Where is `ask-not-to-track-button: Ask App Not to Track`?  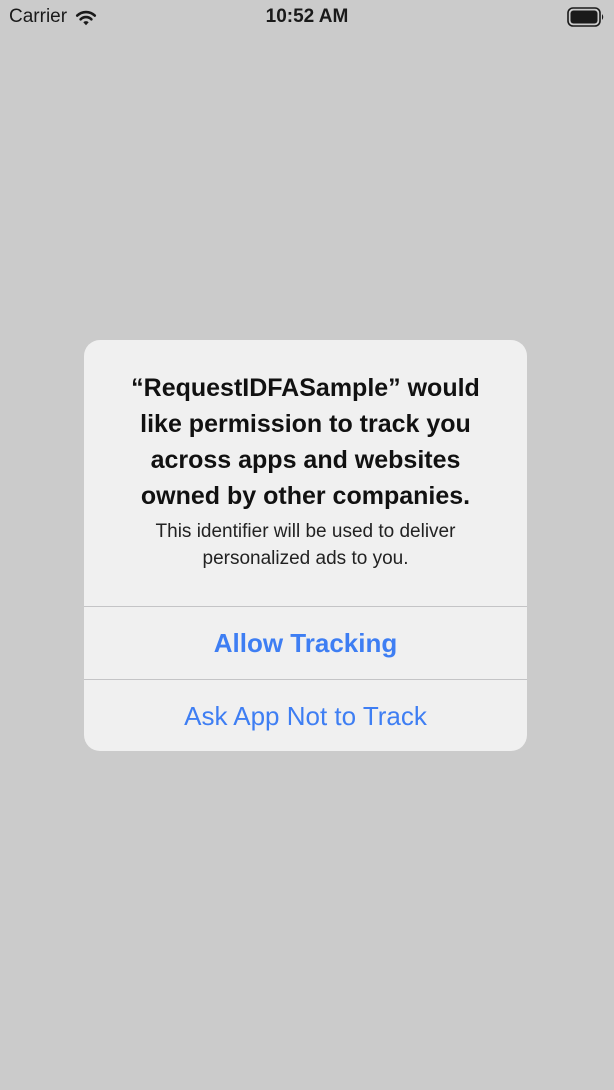 ask-not-to-track-button: Ask App Not to Track is located at coordinates (305, 715).